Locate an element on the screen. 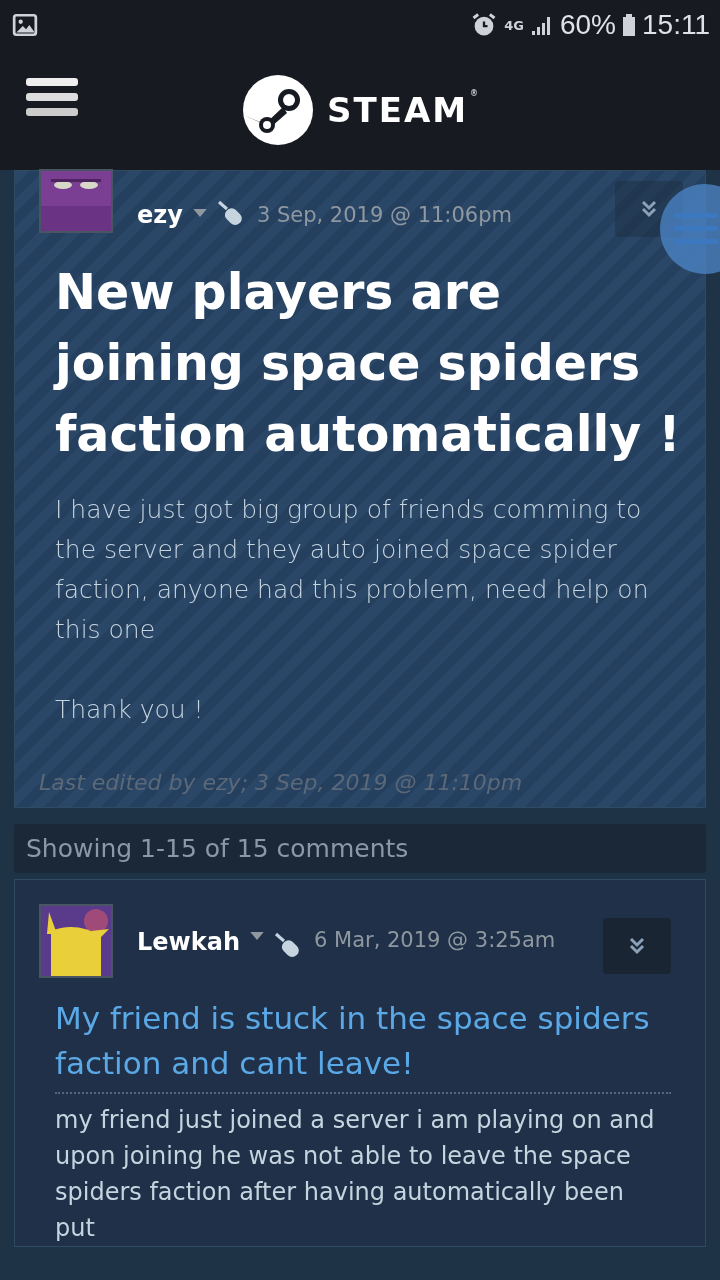 The height and width of the screenshot is (1280, 720). post-paragraph: Thank you ! is located at coordinates (130, 710).